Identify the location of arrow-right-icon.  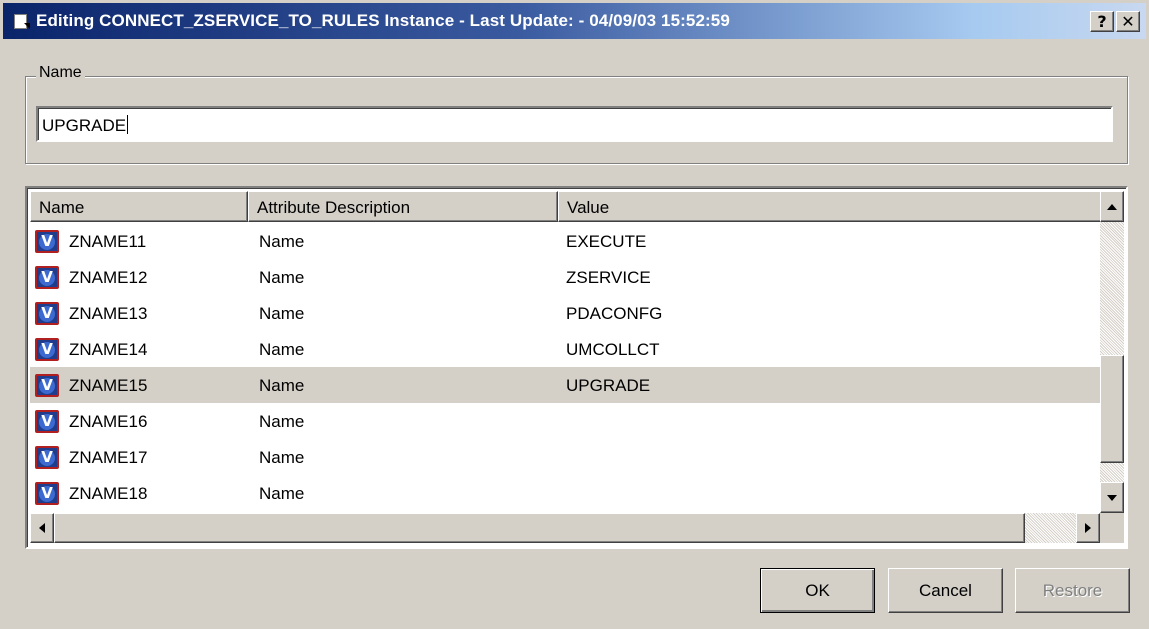
(1088, 528).